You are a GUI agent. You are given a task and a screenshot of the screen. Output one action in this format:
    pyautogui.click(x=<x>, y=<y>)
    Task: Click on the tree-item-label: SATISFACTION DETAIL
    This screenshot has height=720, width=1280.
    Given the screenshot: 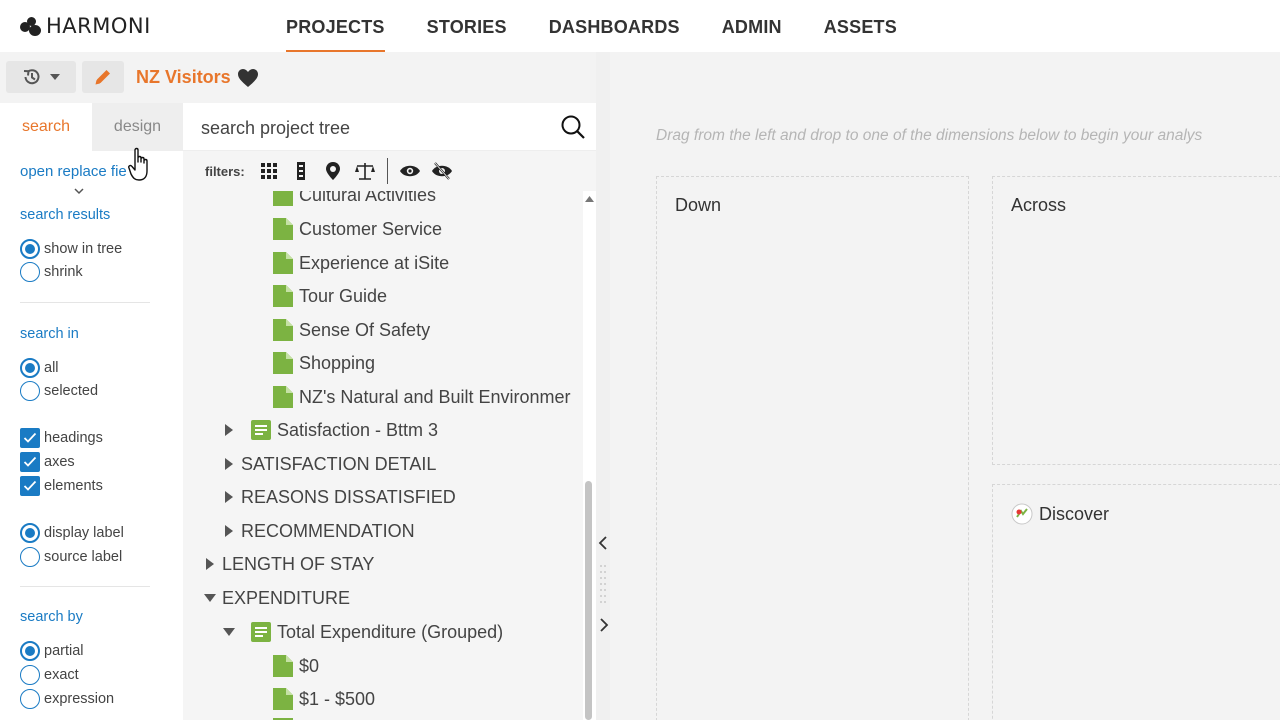 What is the action you would take?
    pyautogui.click(x=339, y=463)
    